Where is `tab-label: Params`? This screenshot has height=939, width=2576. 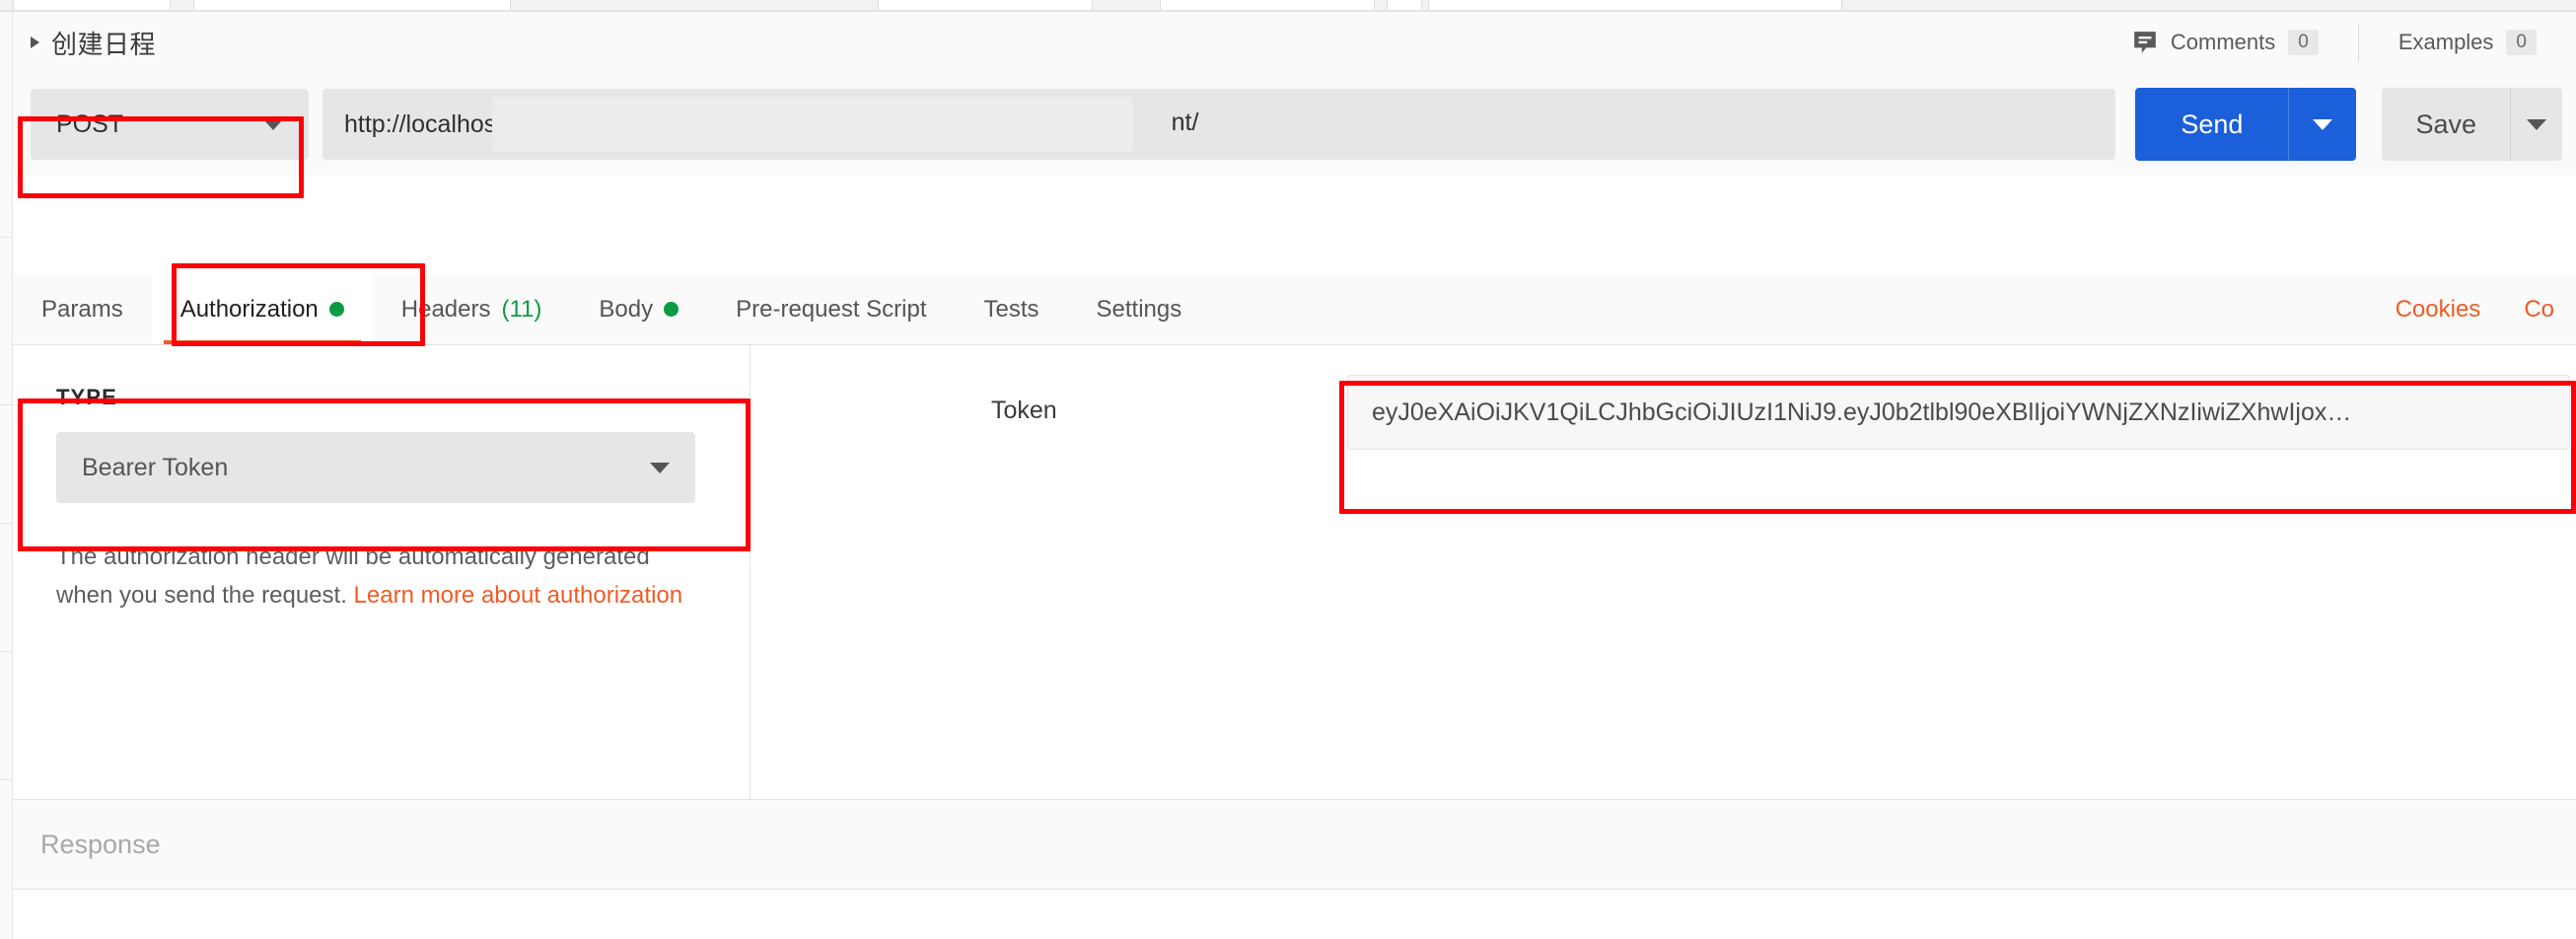
tab-label: Params is located at coordinates (82, 309).